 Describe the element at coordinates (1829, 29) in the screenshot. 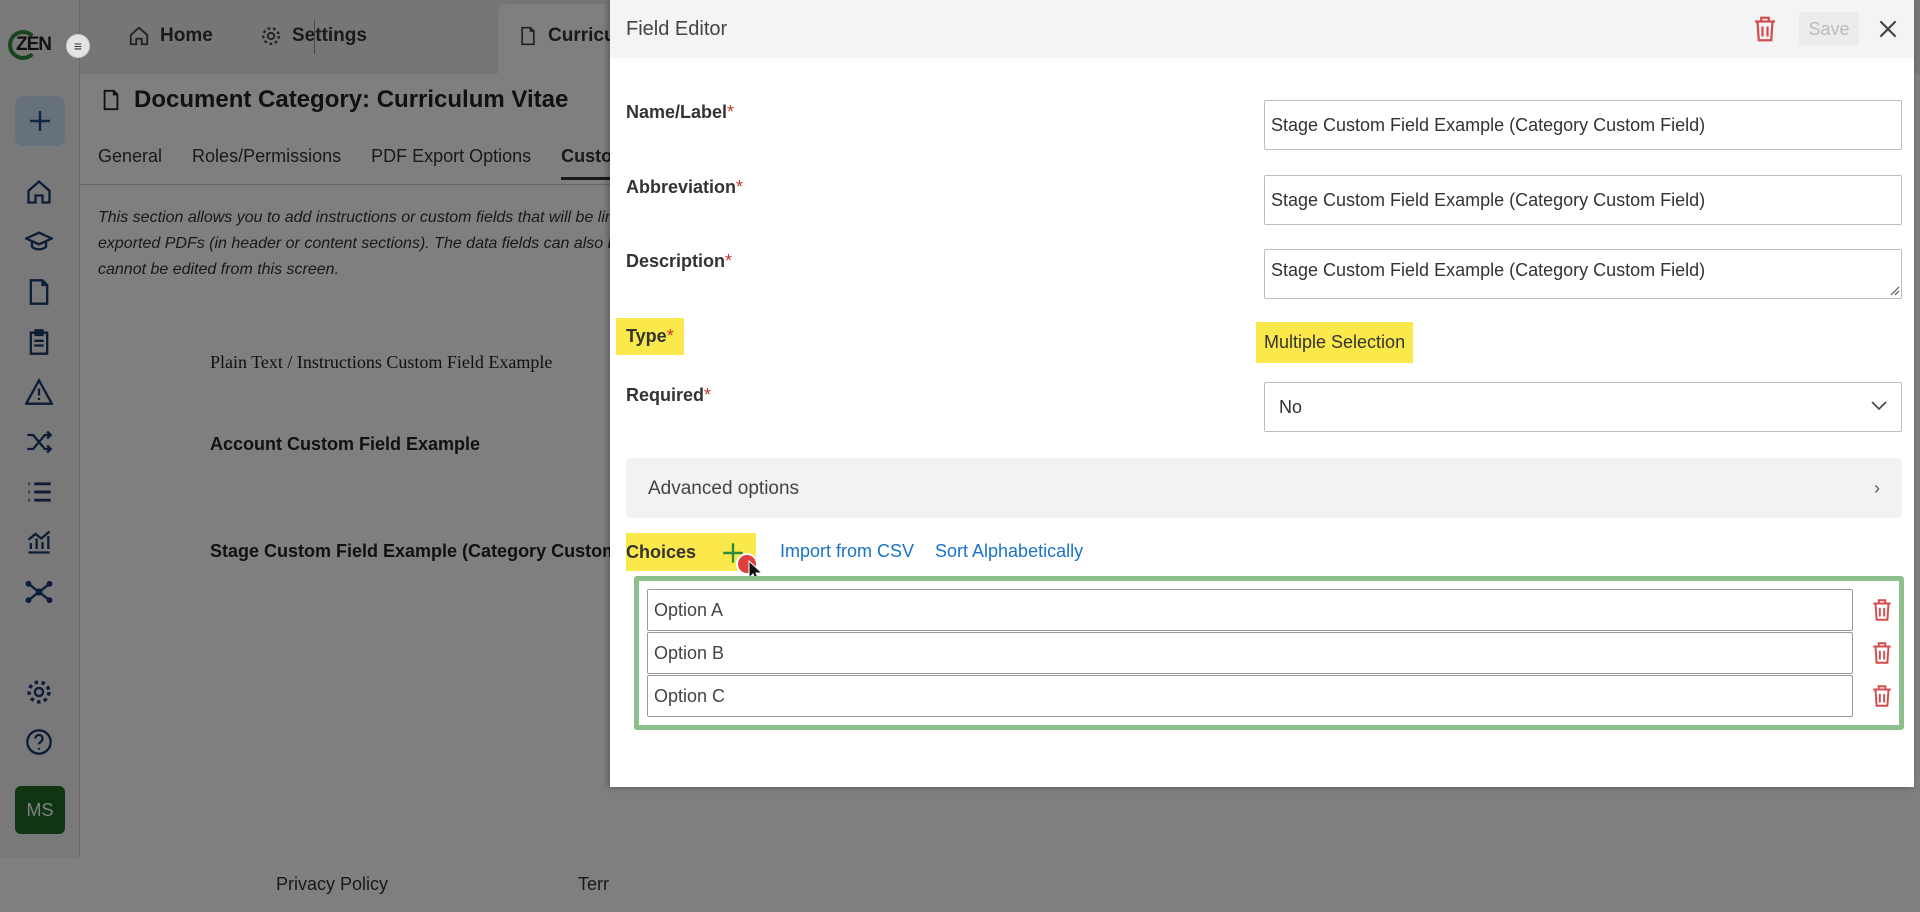

I see `save-button: Save` at that location.